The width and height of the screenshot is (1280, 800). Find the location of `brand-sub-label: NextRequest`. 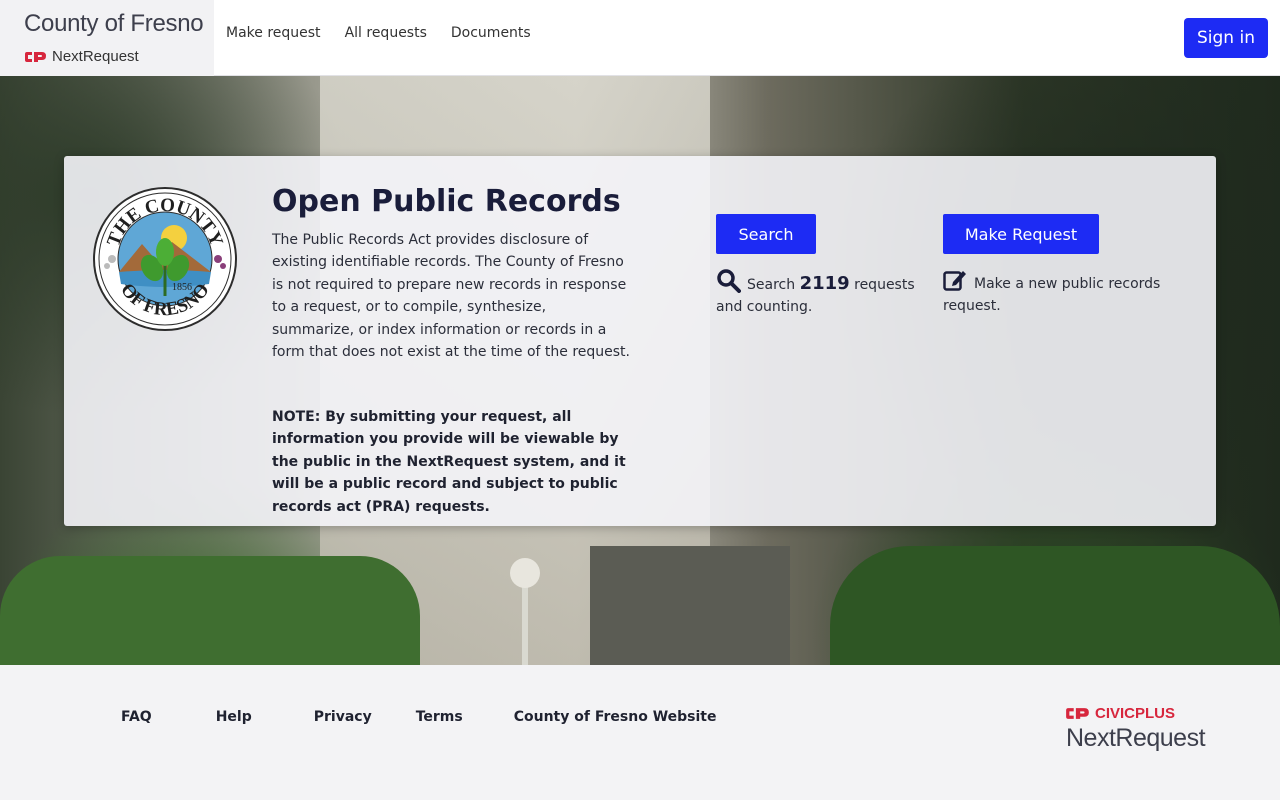

brand-sub-label: NextRequest is located at coordinates (95, 56).